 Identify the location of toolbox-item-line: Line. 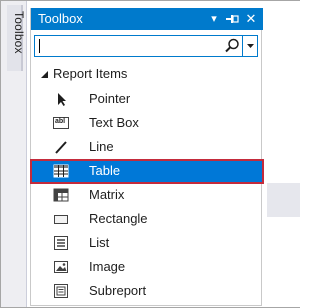
(147, 147).